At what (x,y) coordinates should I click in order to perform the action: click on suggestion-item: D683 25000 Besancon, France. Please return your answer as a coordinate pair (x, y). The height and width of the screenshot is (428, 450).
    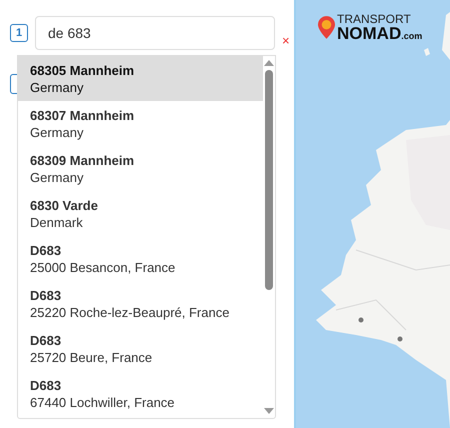
    Looking at the image, I should click on (140, 258).